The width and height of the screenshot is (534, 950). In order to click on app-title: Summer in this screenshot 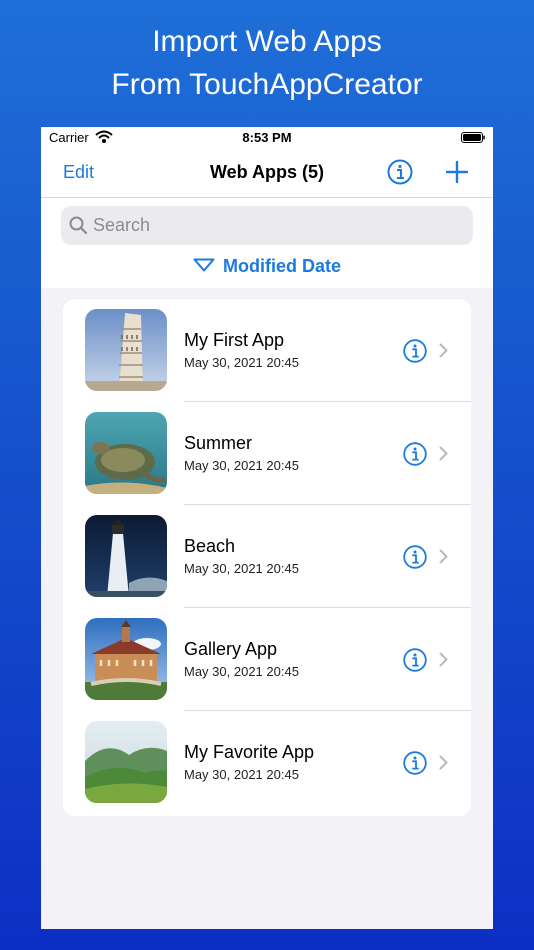, I will do `click(218, 443)`.